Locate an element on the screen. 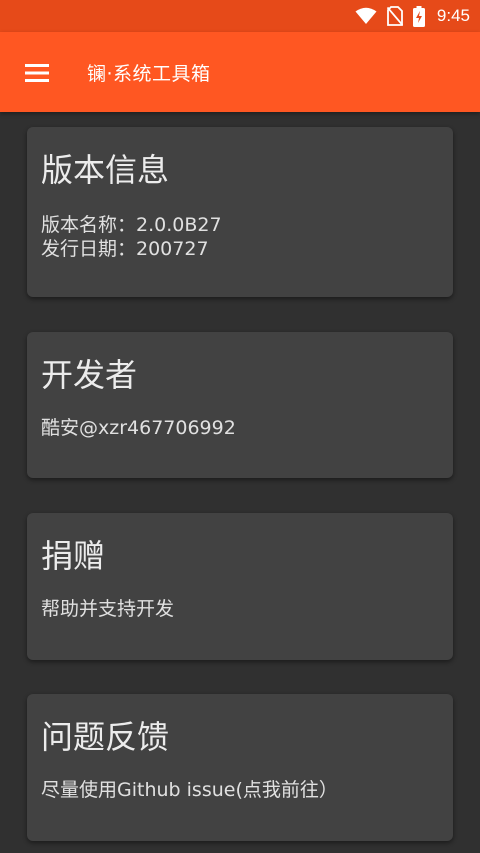 The height and width of the screenshot is (853, 480). wifi-icon is located at coordinates (366, 16).